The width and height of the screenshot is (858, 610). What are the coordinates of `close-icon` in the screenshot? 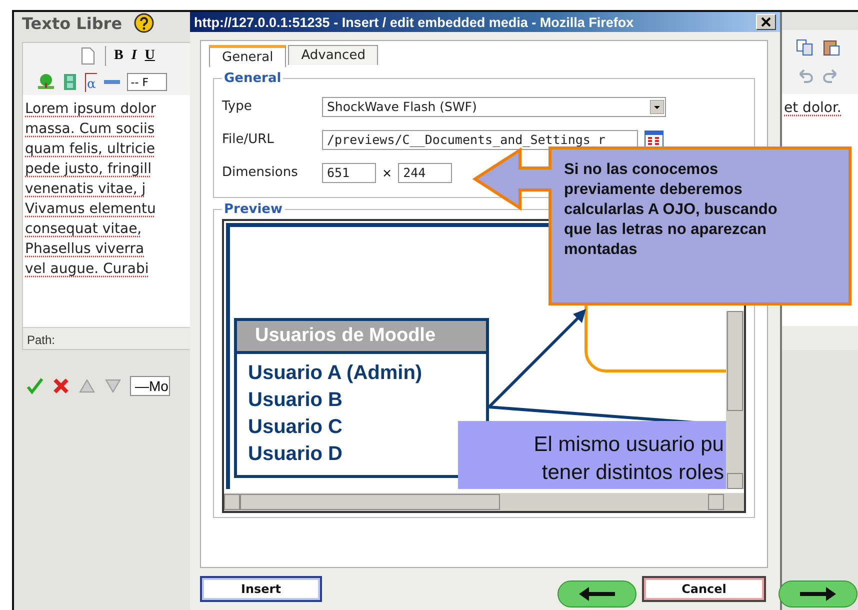 It's located at (766, 22).